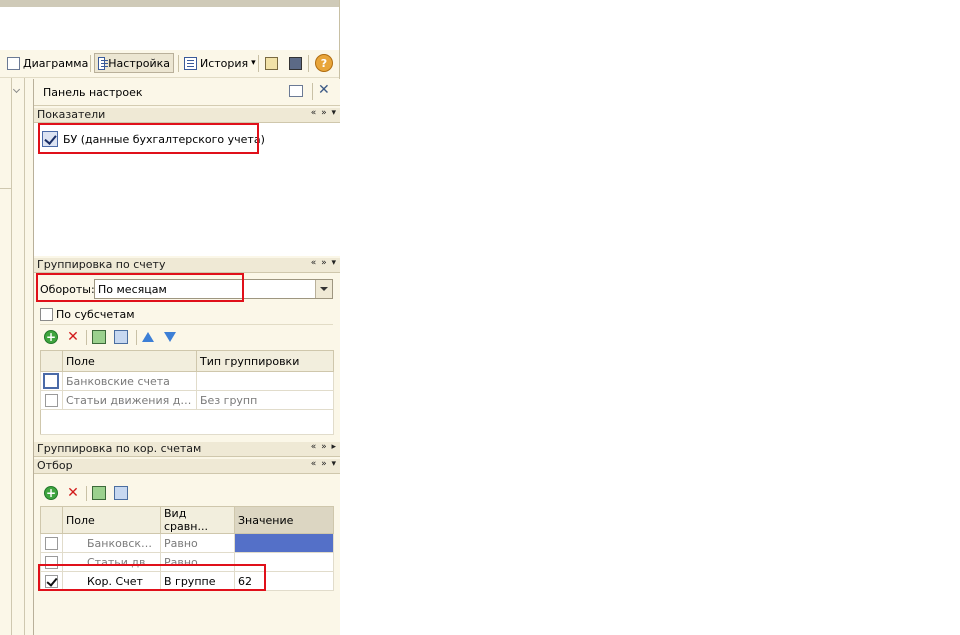 The image size is (960, 635). I want to click on header-area, so click(169, 28).